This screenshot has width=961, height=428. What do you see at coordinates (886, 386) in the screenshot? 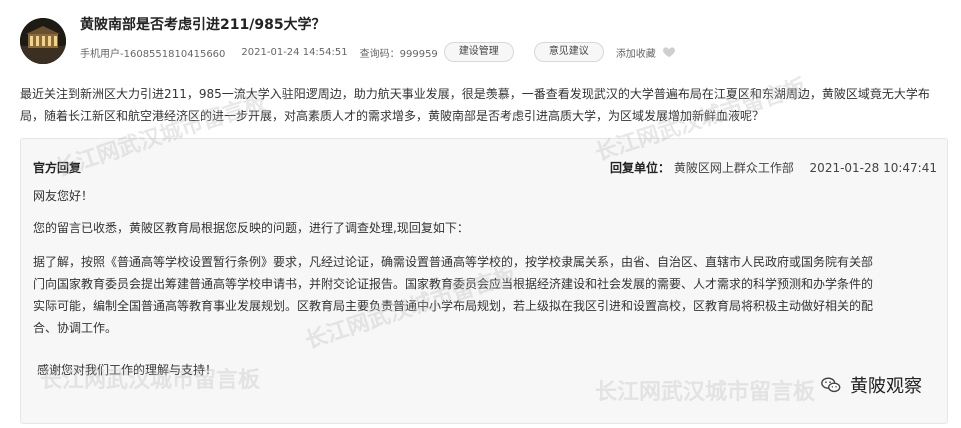
I see `brand-name: 黄陂观察` at bounding box center [886, 386].